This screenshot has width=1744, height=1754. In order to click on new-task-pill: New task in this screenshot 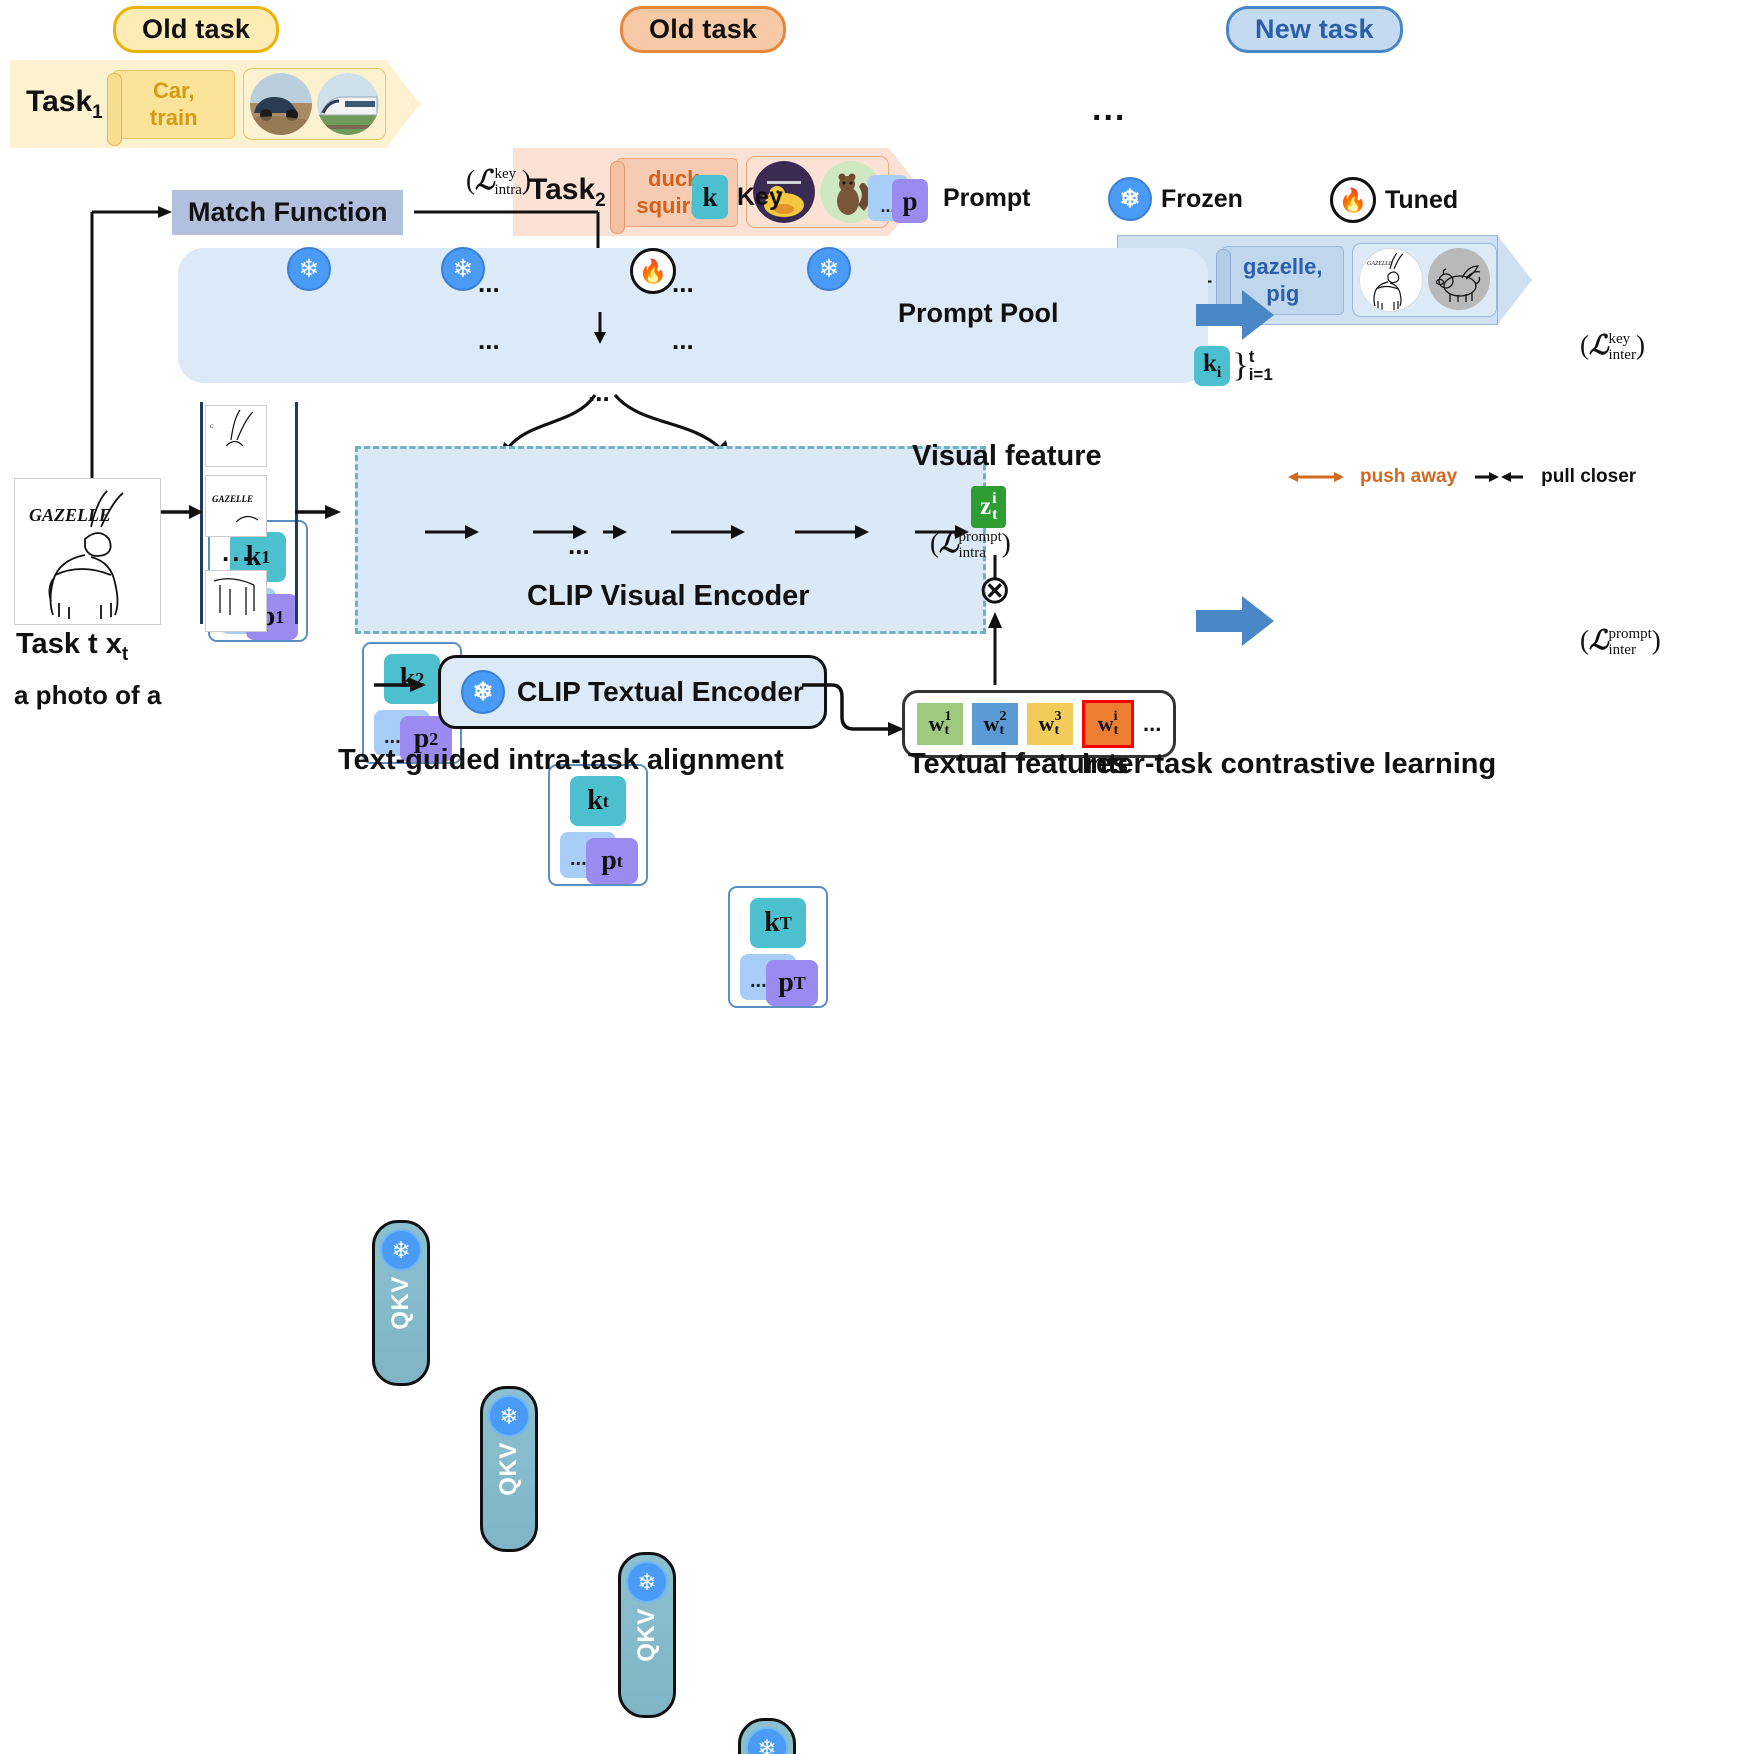, I will do `click(1314, 29)`.